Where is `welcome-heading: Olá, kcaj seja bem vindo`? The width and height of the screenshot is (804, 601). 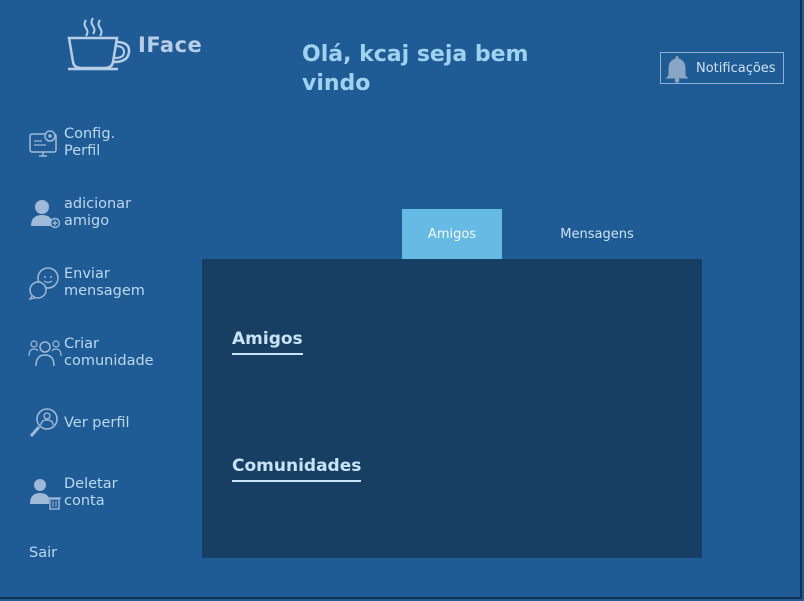 welcome-heading: Olá, kcaj seja bem vindo is located at coordinates (415, 69).